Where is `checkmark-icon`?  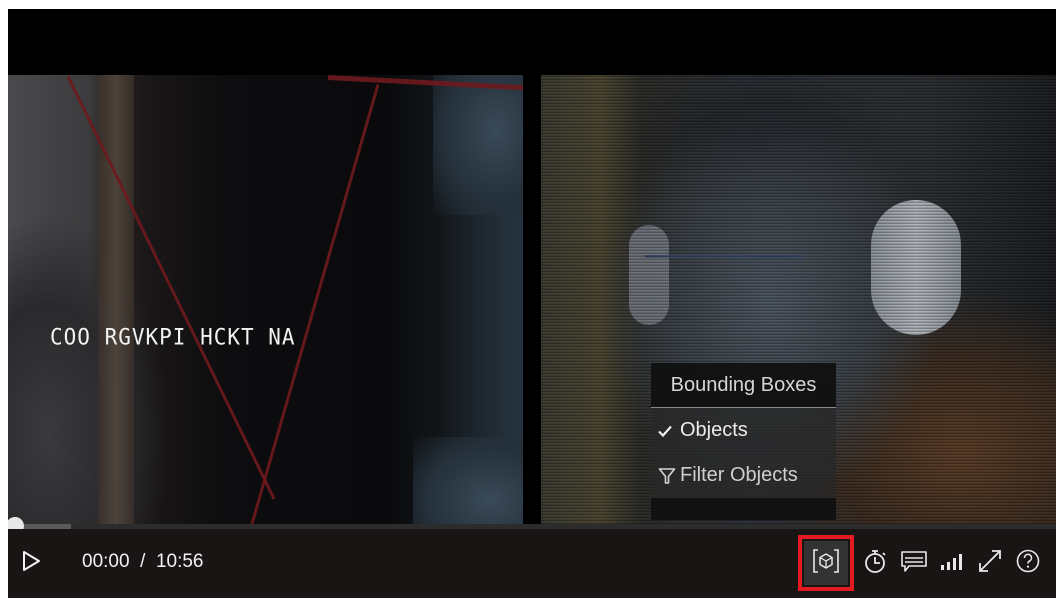
checkmark-icon is located at coordinates (669, 431).